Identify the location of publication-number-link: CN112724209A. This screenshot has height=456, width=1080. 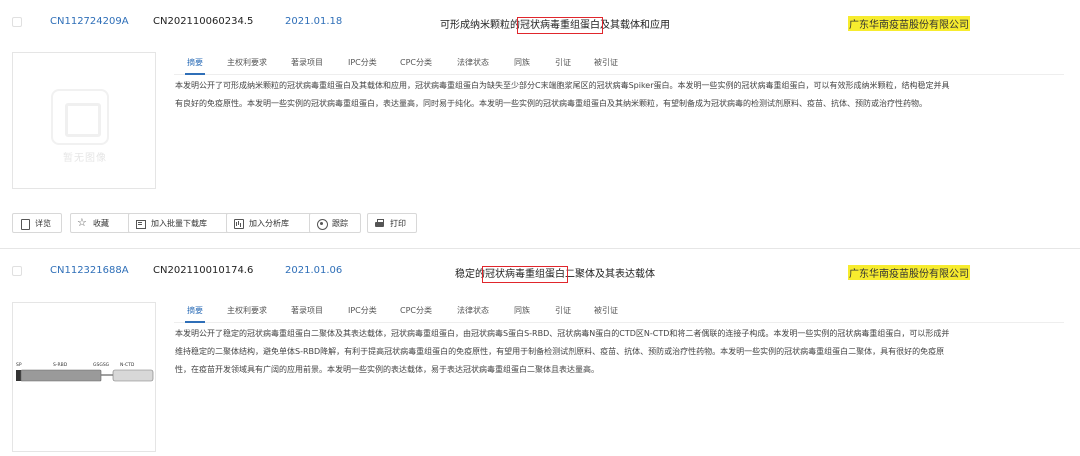
(89, 21).